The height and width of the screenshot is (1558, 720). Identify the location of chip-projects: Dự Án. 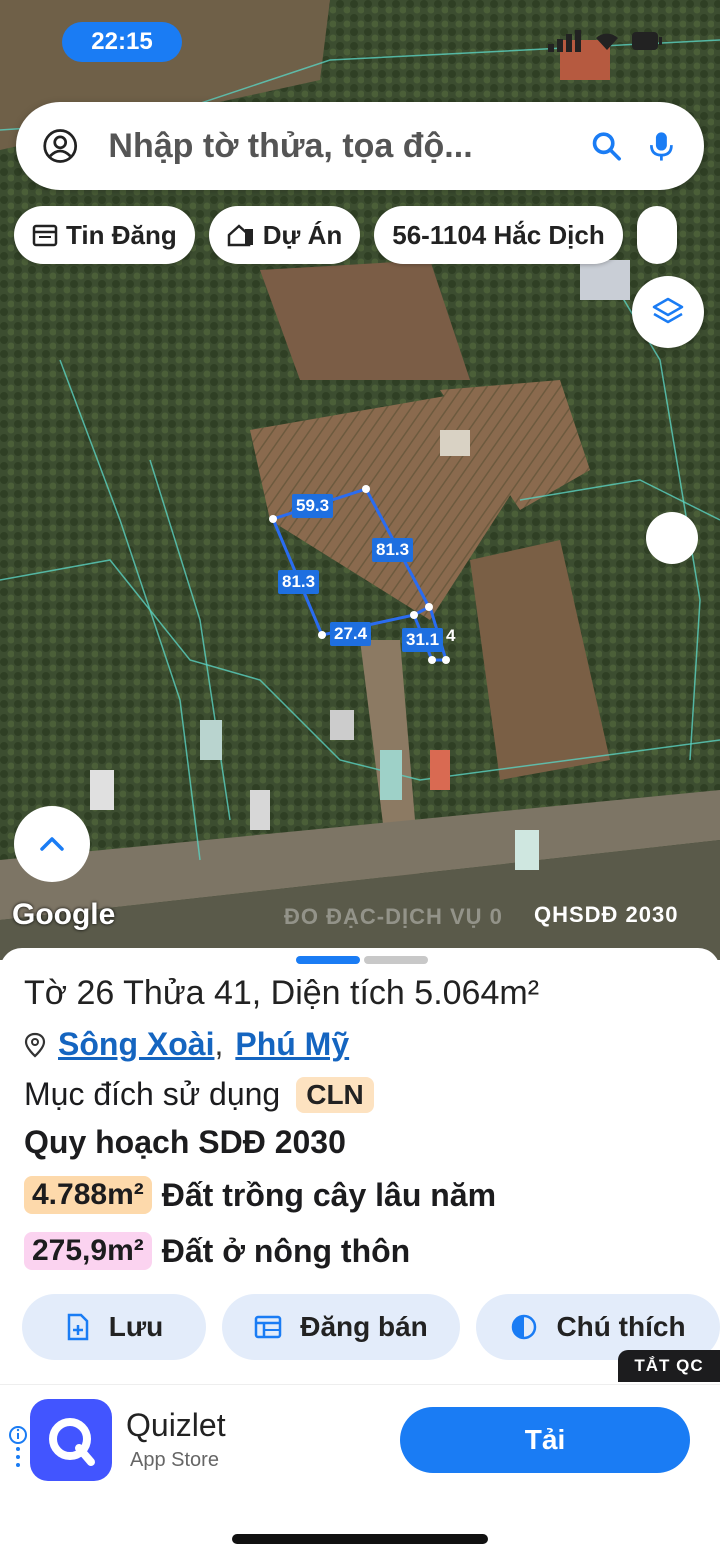
(284, 235).